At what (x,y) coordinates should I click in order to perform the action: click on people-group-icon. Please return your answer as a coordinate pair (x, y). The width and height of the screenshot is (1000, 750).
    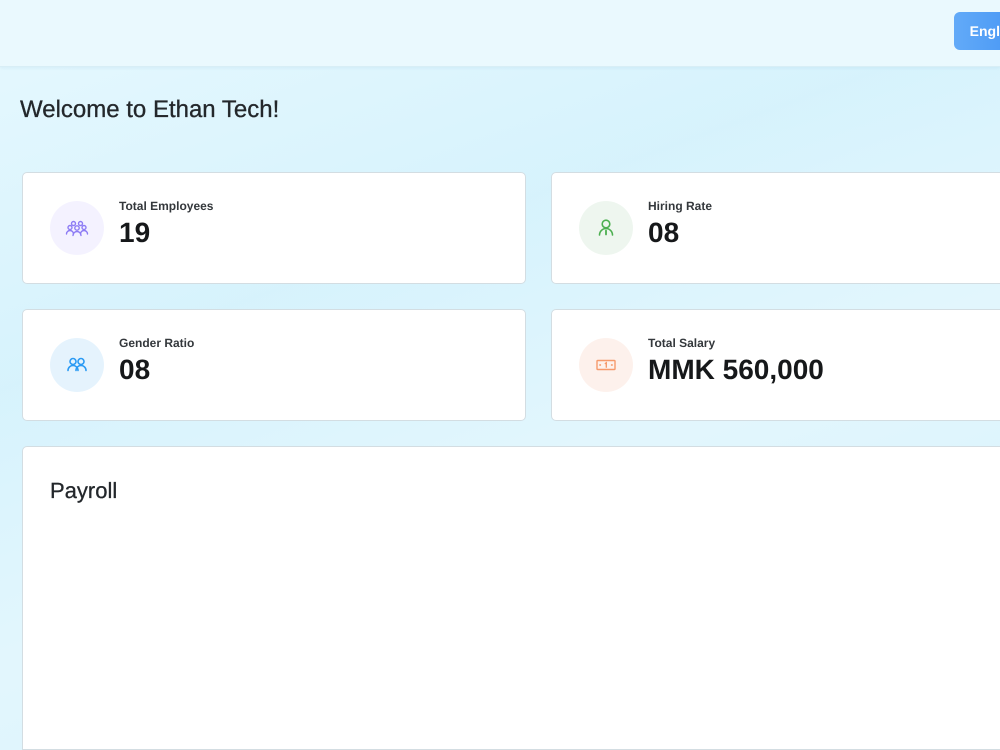
    Looking at the image, I should click on (77, 228).